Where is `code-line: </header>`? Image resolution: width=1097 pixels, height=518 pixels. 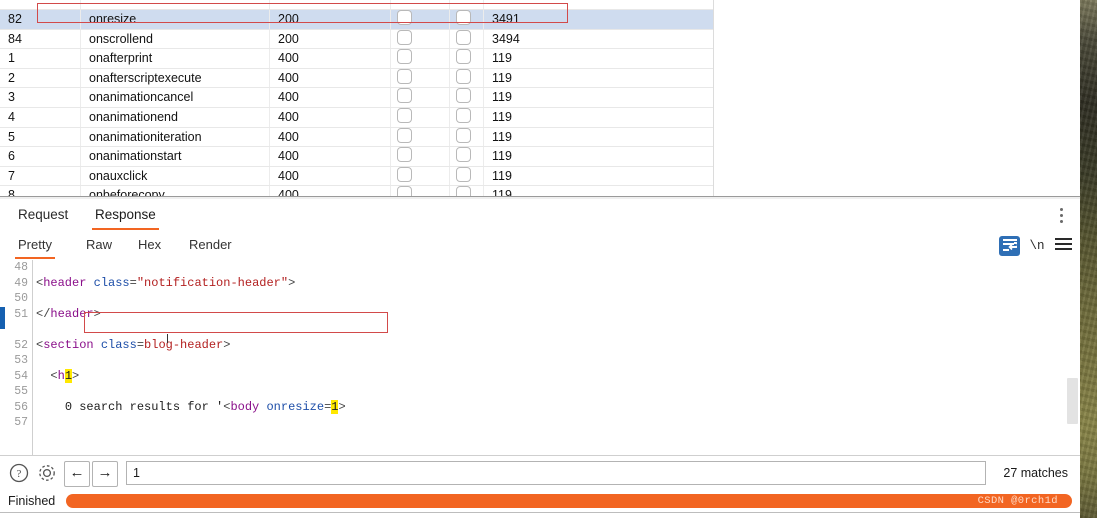 code-line: </header> is located at coordinates (68, 313).